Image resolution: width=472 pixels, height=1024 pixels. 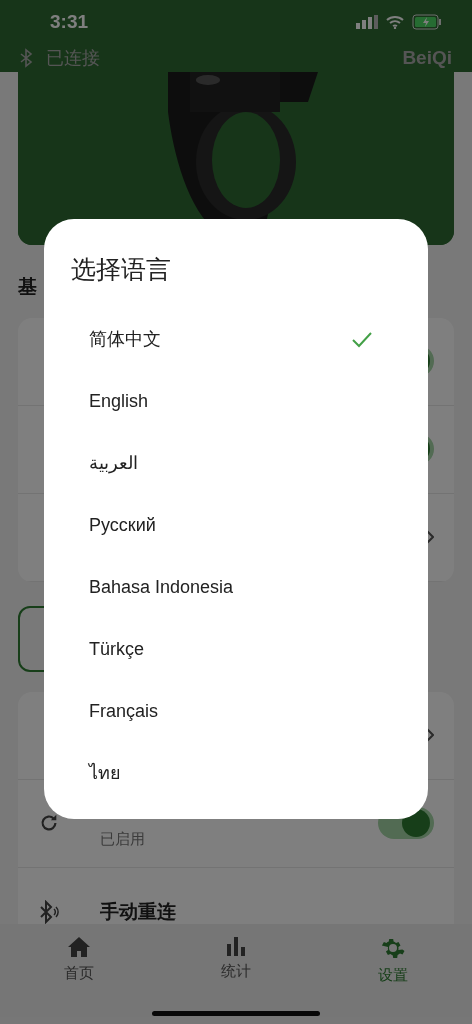 I want to click on row-subtitle: 已启用, so click(x=123, y=838).